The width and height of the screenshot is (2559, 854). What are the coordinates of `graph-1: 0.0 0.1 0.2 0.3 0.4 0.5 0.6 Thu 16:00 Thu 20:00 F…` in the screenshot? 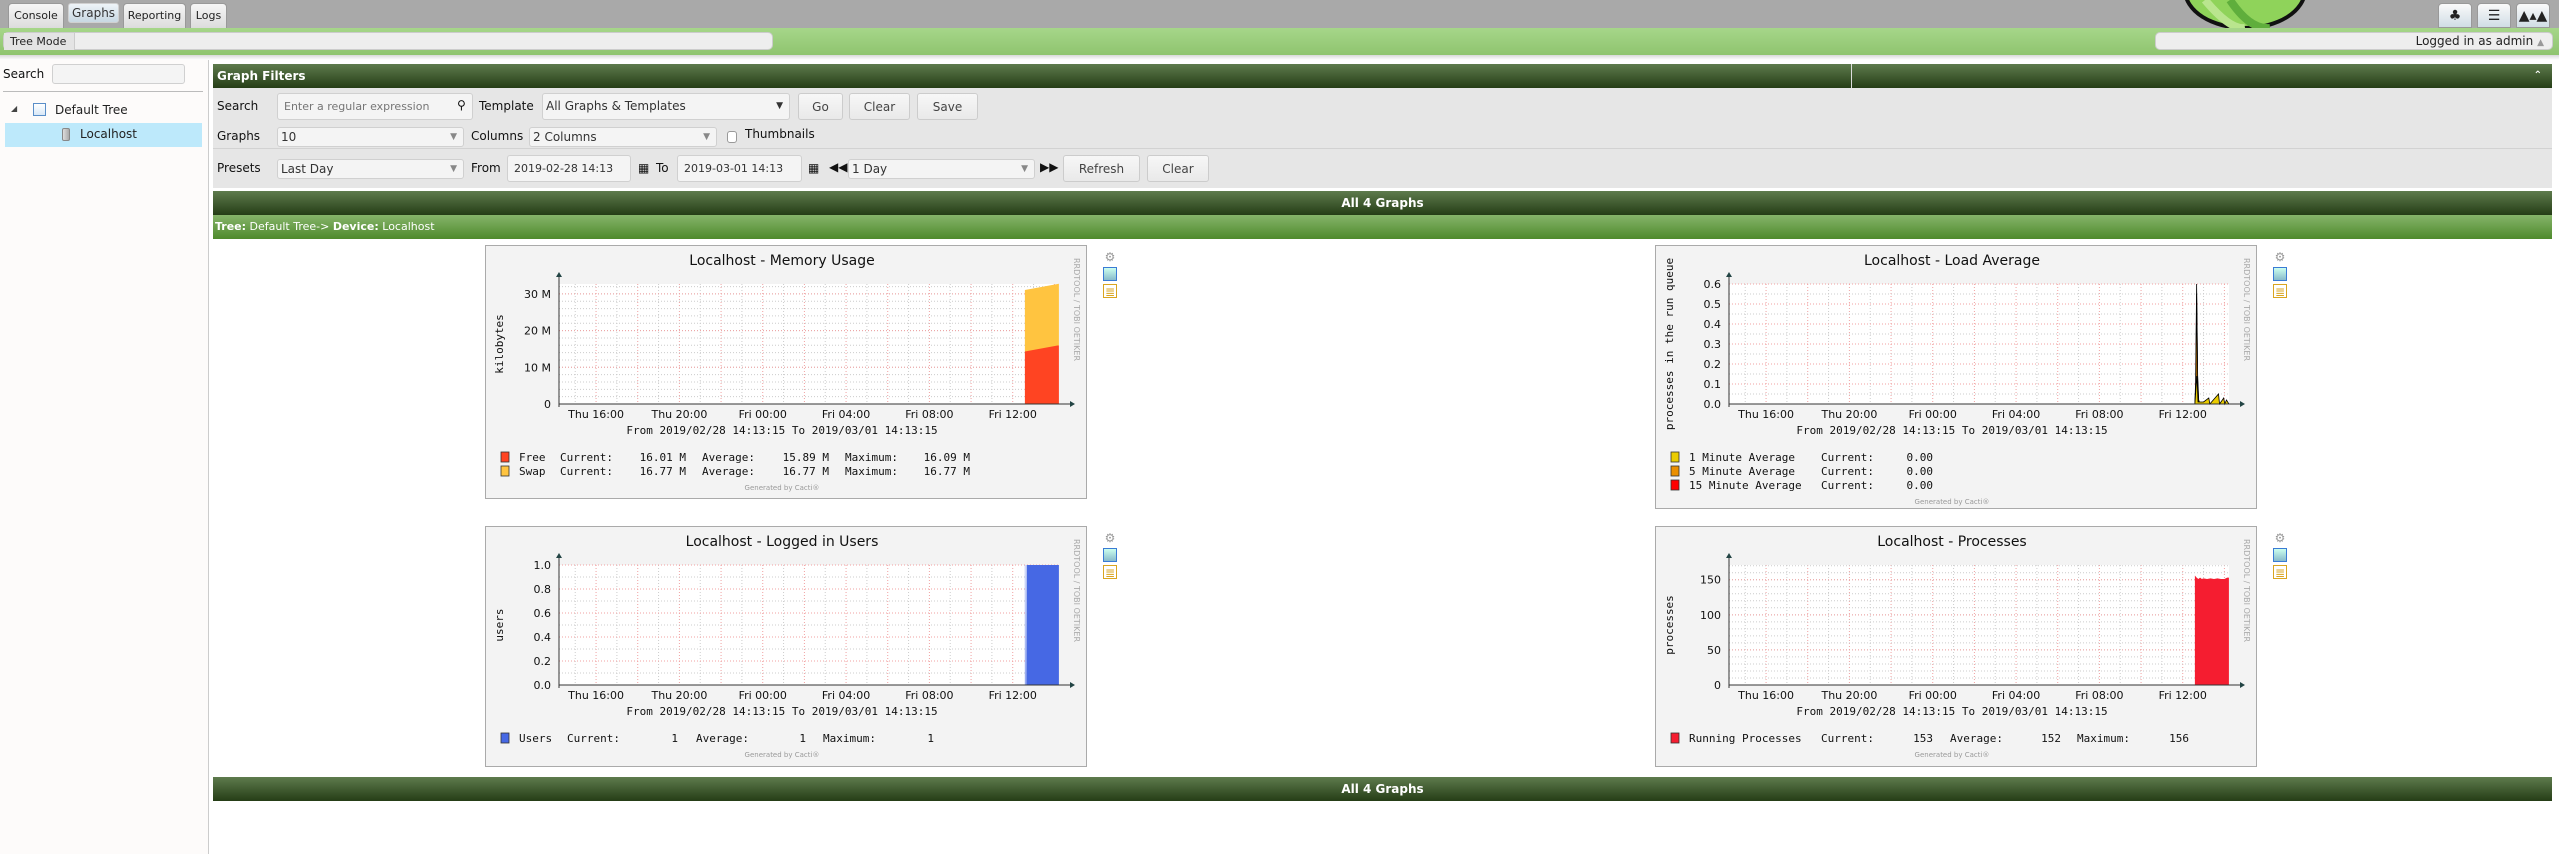 It's located at (1956, 377).